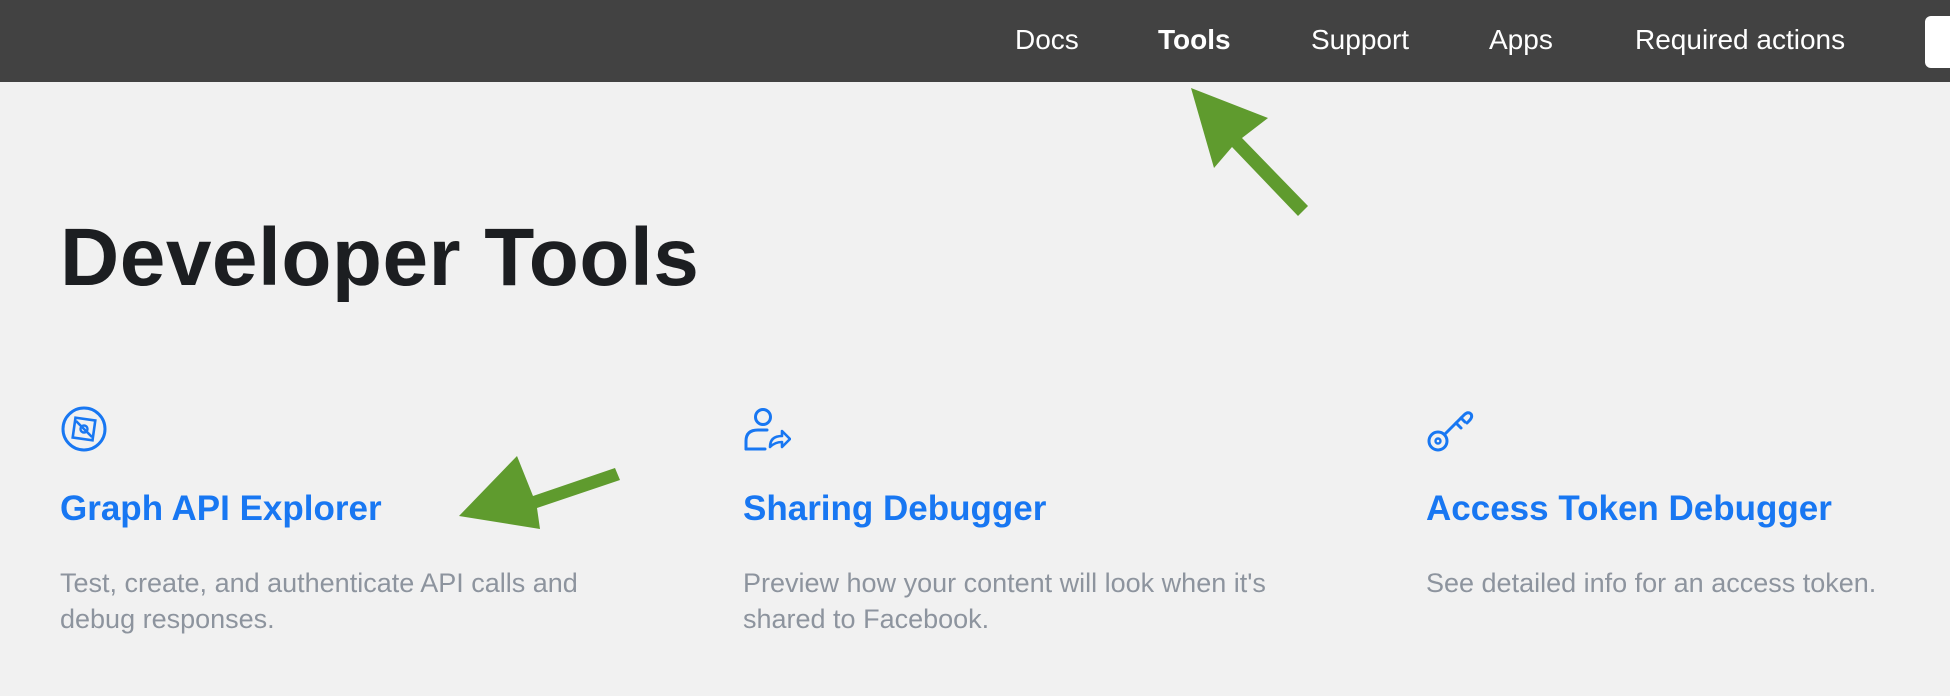 The height and width of the screenshot is (696, 1950). I want to click on access-token-debugger-description: See detailed info for an access token., so click(1651, 583).